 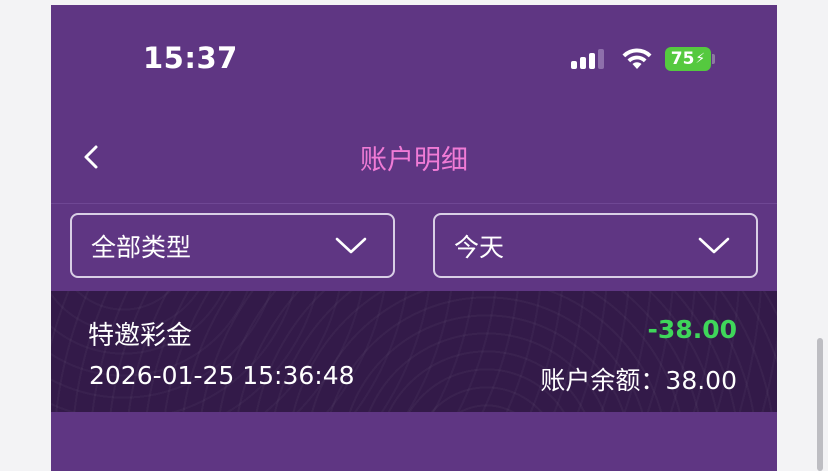 I want to click on date-filter-select: 今天, so click(x=595, y=245).